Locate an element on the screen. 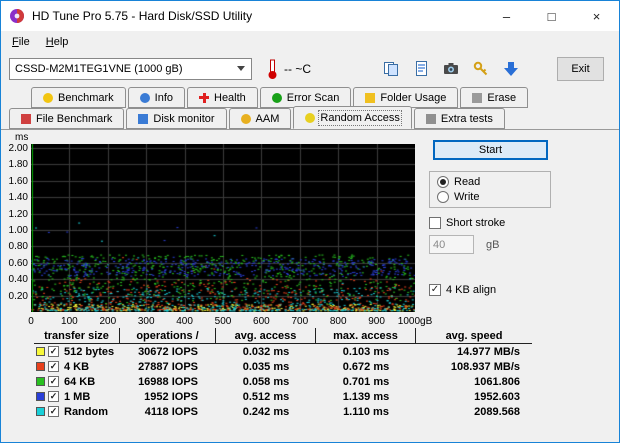  y-tick-label: 0.20 is located at coordinates (18, 296).